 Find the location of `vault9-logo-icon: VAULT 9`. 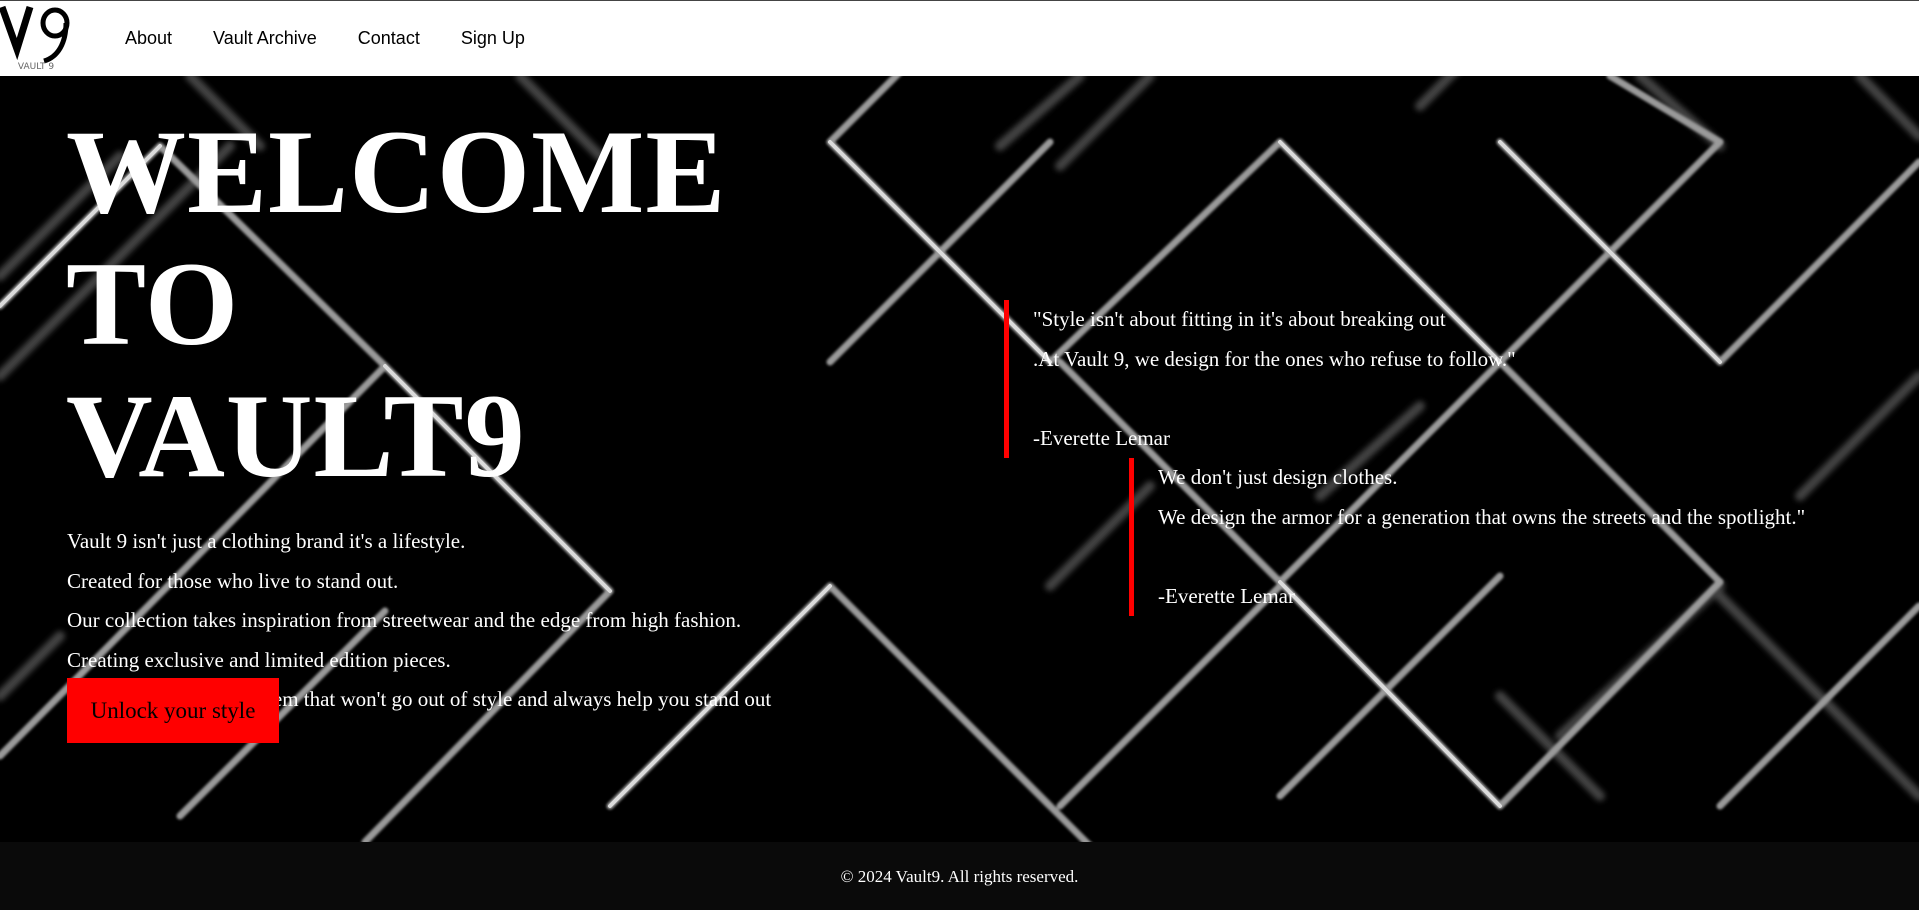

vault9-logo-icon: VAULT 9 is located at coordinates (35, 38).